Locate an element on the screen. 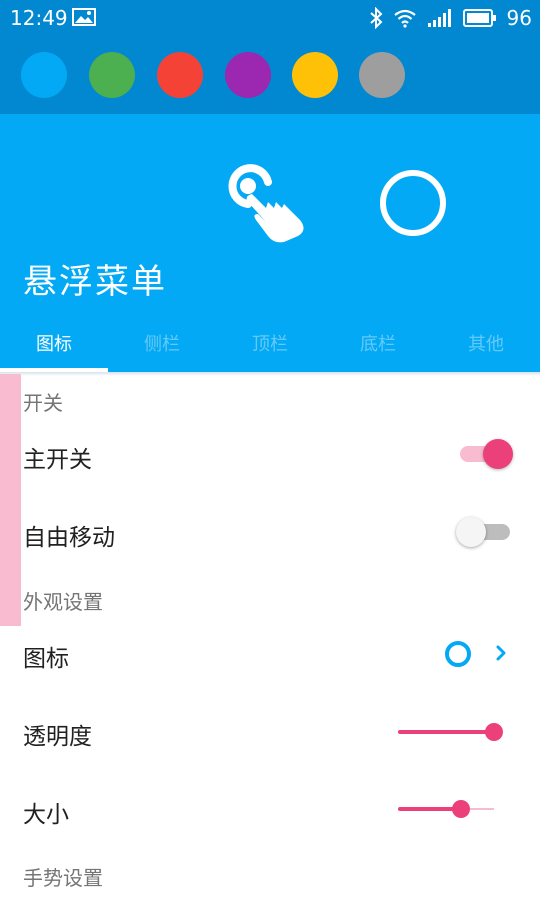 The height and width of the screenshot is (900, 540). image-icon is located at coordinates (84, 17).